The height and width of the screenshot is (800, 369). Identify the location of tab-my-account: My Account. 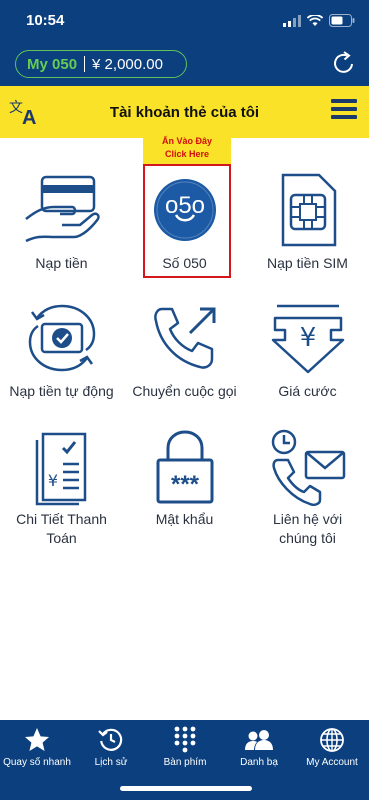
(332, 747).